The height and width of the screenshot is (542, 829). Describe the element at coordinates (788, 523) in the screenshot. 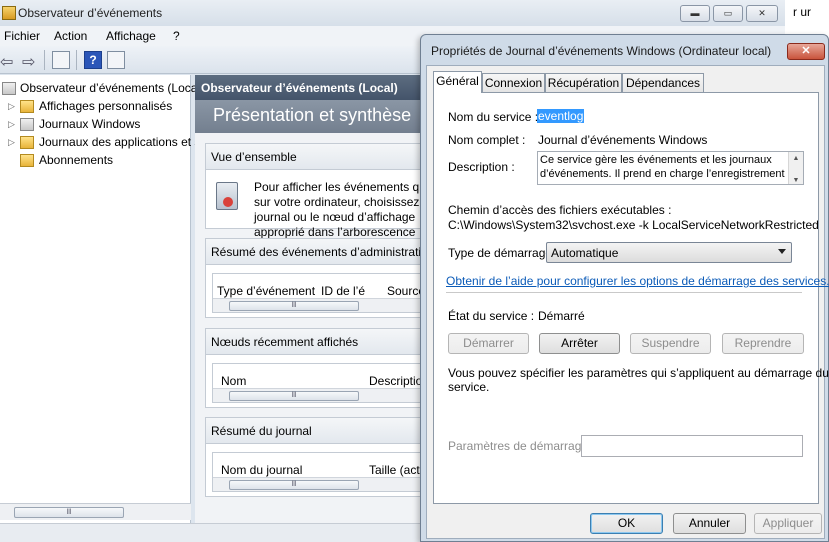

I see `apply-button: Appliquer` at that location.